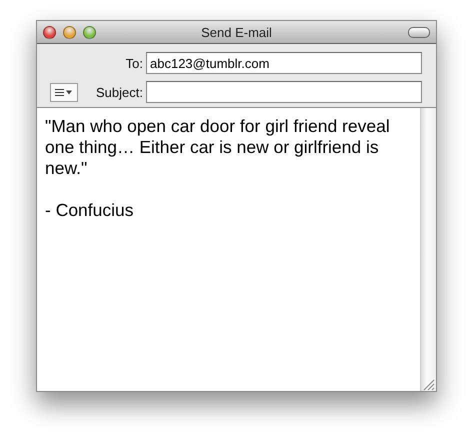 This screenshot has width=472, height=444. I want to click on scroll-bar, so click(428, 249).